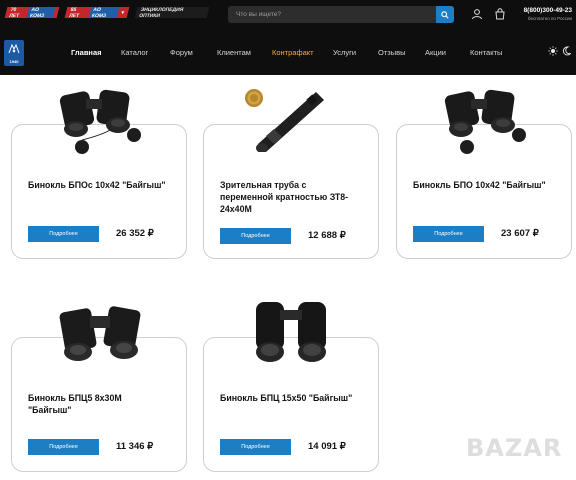 The image size is (576, 480). I want to click on user-icon, so click(477, 14).